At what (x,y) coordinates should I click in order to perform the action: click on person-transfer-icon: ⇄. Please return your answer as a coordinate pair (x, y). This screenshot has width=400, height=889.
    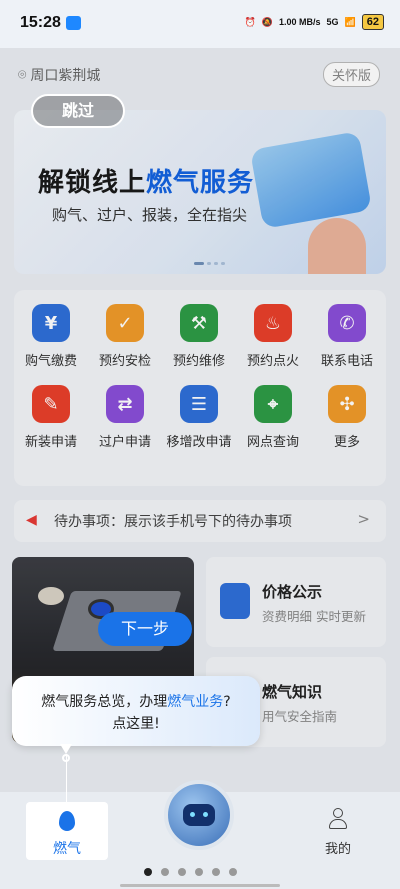
    Looking at the image, I should click on (125, 404).